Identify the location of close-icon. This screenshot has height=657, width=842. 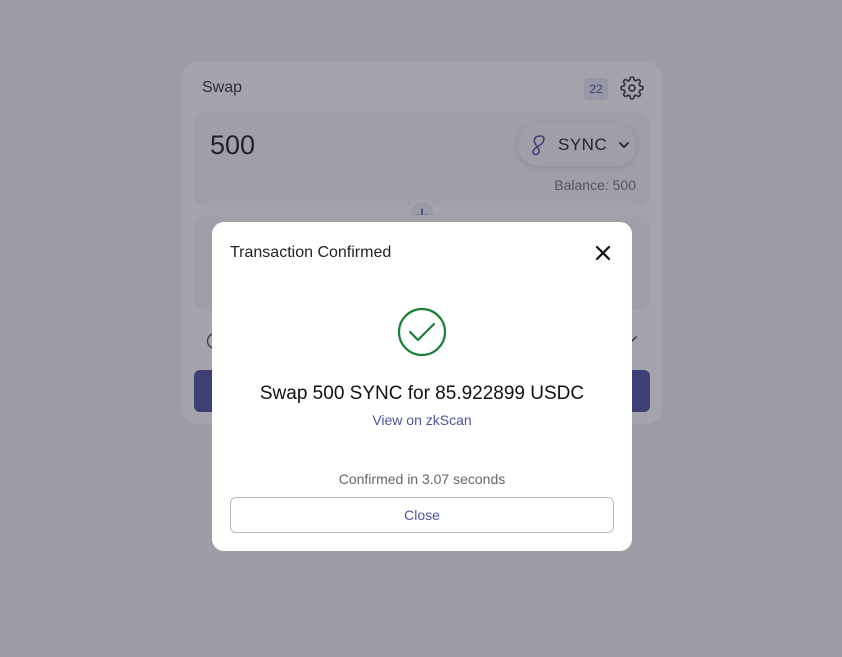
(603, 253).